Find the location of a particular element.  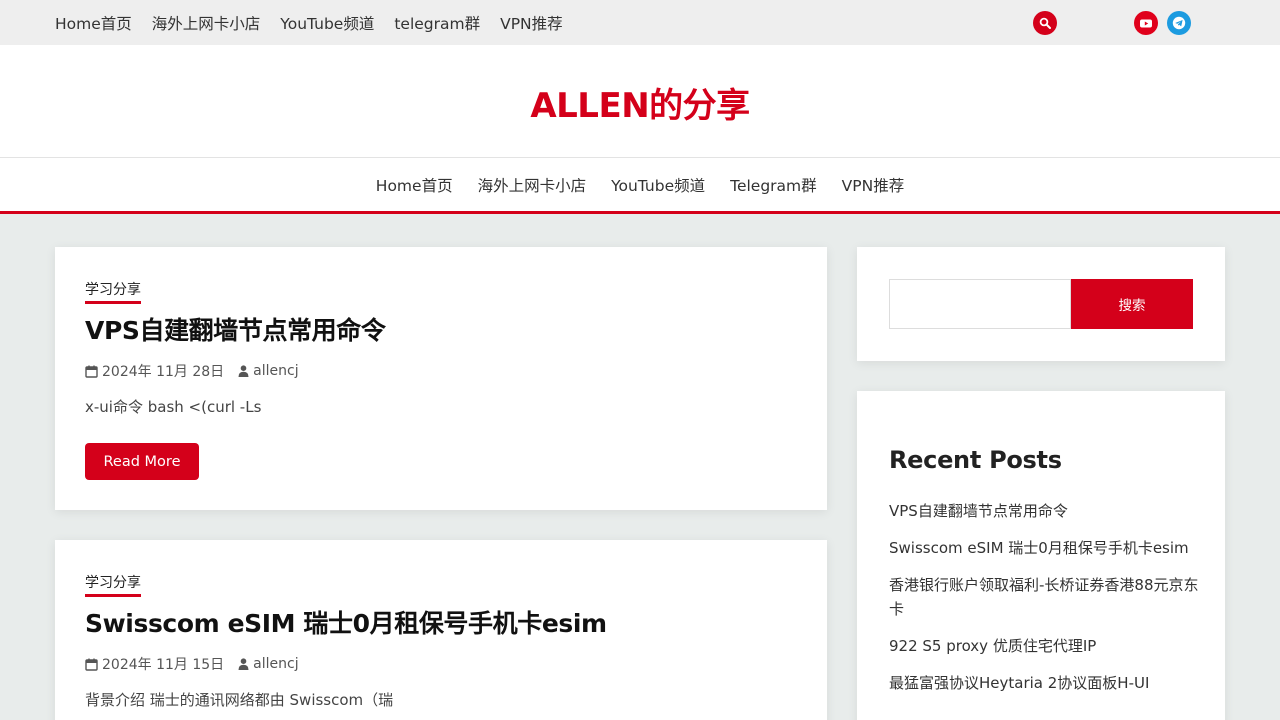

telegram-icon is located at coordinates (1179, 23).